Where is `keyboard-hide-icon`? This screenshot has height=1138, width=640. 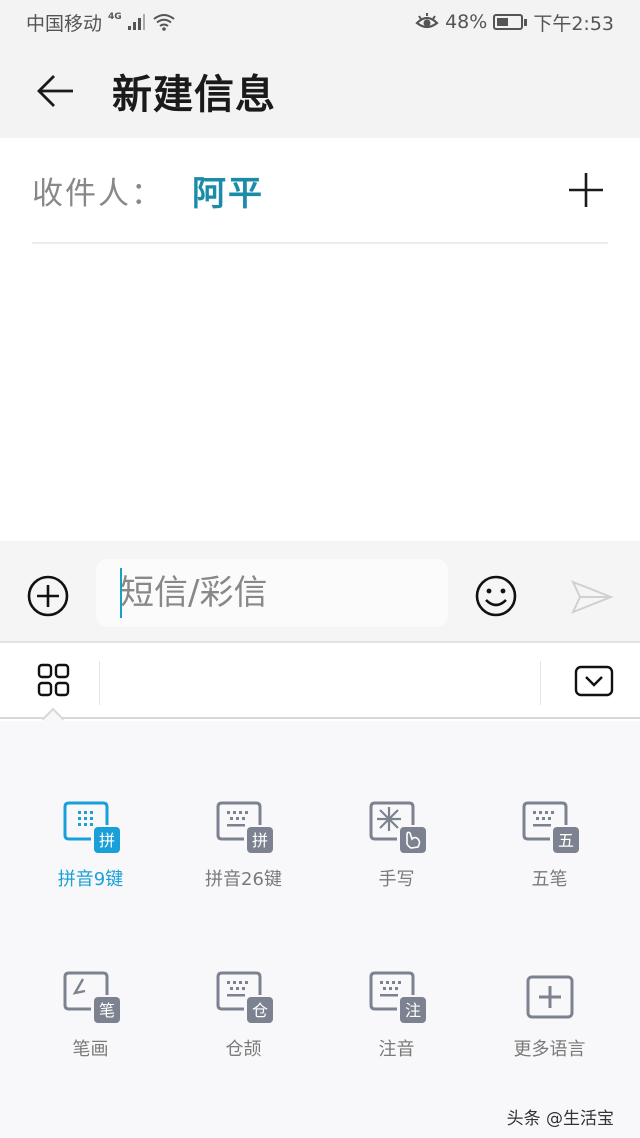
keyboard-hide-icon is located at coordinates (594, 681).